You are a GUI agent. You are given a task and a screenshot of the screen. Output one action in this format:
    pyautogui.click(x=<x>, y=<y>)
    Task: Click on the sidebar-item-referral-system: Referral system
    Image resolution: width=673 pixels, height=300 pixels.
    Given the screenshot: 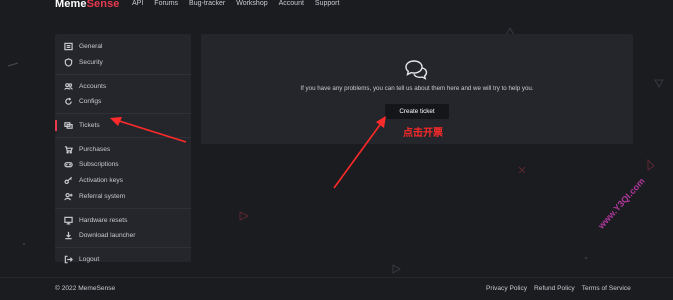 What is the action you would take?
    pyautogui.click(x=123, y=197)
    